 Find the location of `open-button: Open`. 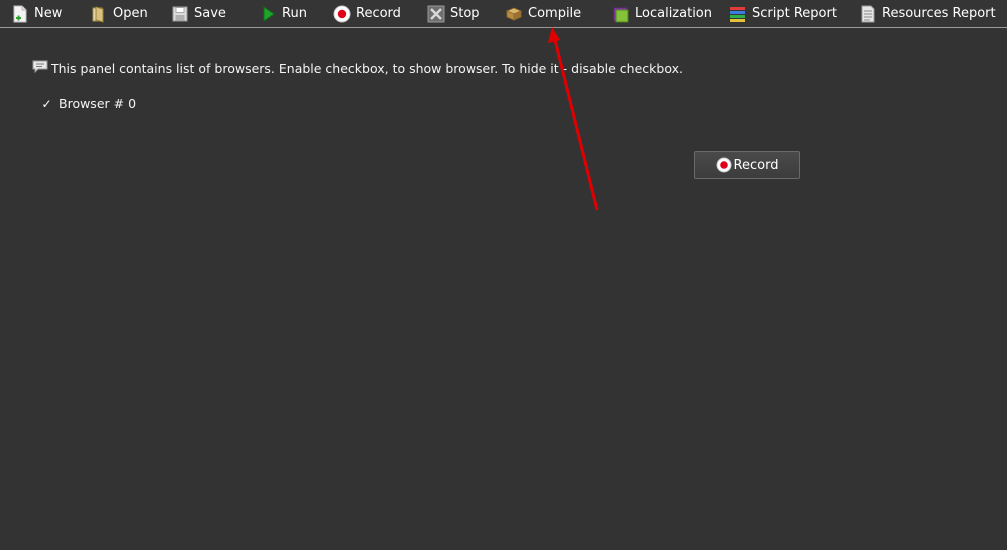

open-button: Open is located at coordinates (119, 13).